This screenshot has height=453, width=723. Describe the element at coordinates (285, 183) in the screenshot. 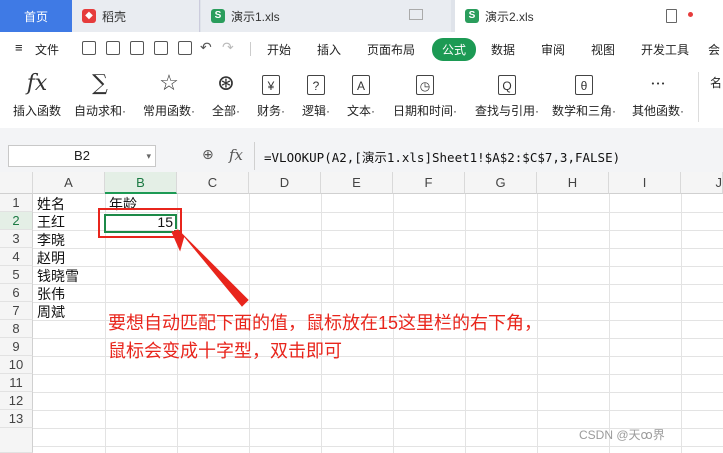

I see `column-header-d: D` at that location.